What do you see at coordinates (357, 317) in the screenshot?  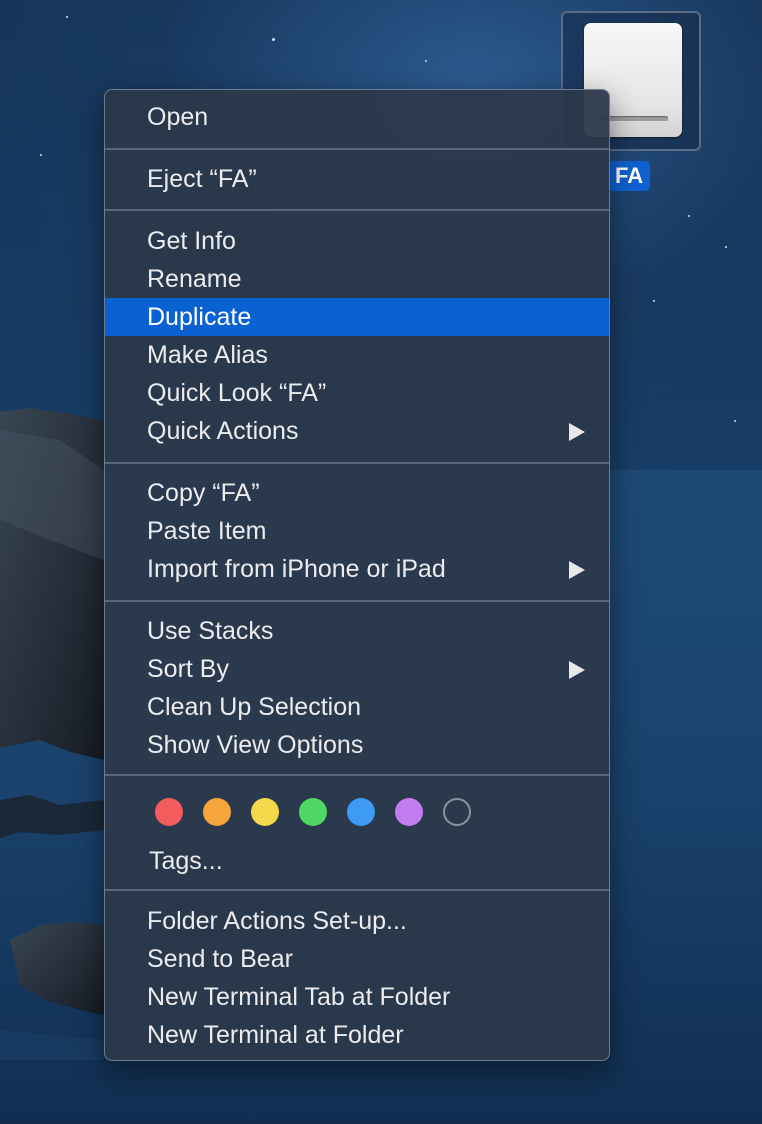 I see `menu-item-duplicate: Duplicate` at bounding box center [357, 317].